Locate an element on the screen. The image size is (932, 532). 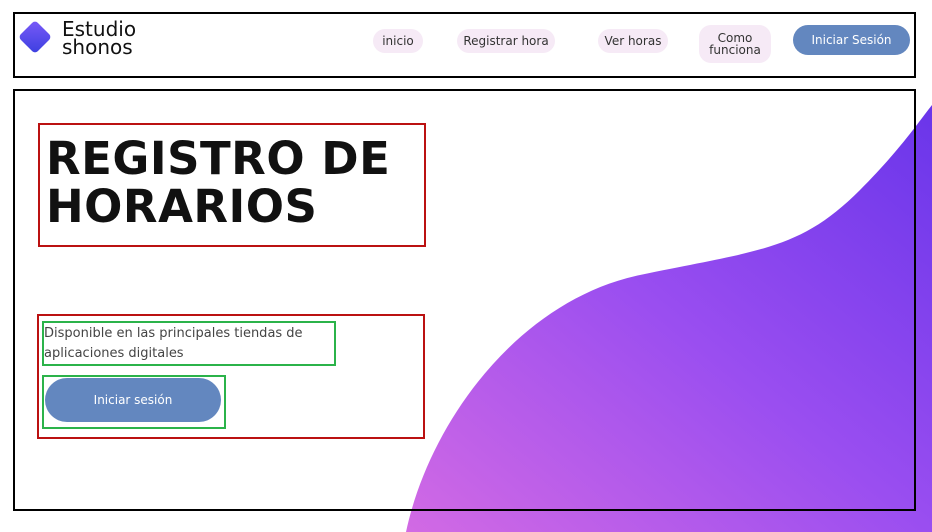
login-button: Iniciar Sesión is located at coordinates (851, 40).